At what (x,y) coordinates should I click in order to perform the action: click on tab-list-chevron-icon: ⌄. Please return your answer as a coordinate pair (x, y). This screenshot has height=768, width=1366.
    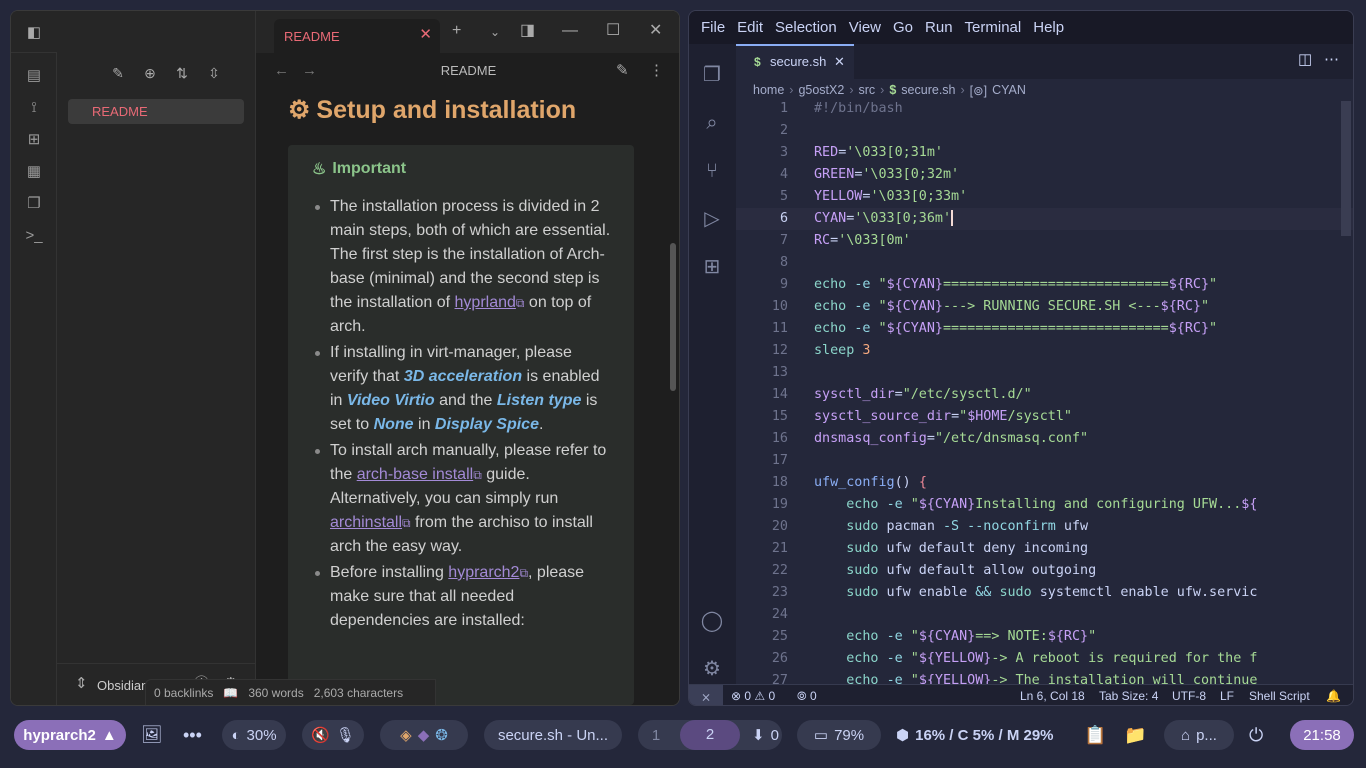
    Looking at the image, I should click on (495, 32).